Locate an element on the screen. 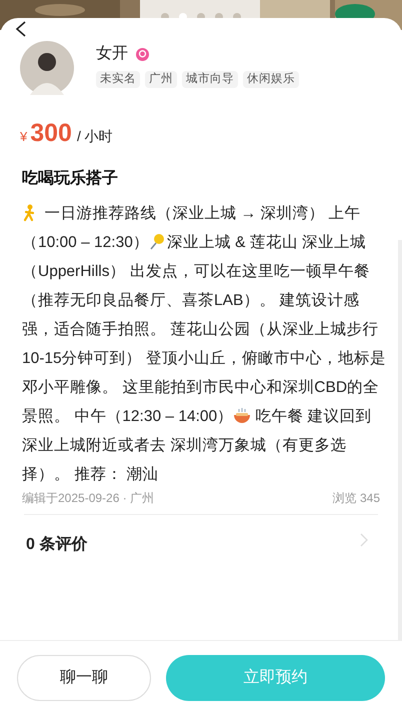 The height and width of the screenshot is (715, 402). user-name: 女开 is located at coordinates (112, 54).